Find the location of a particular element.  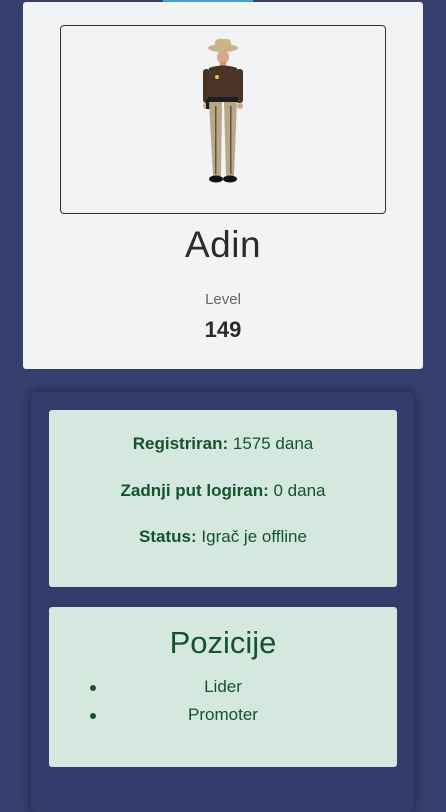

position-label: Lider is located at coordinates (223, 686).